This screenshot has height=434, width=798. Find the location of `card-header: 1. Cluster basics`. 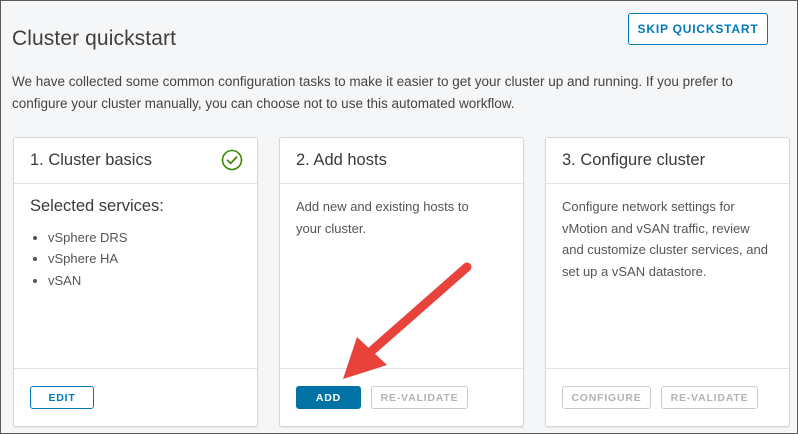

card-header: 1. Cluster basics is located at coordinates (135, 161).